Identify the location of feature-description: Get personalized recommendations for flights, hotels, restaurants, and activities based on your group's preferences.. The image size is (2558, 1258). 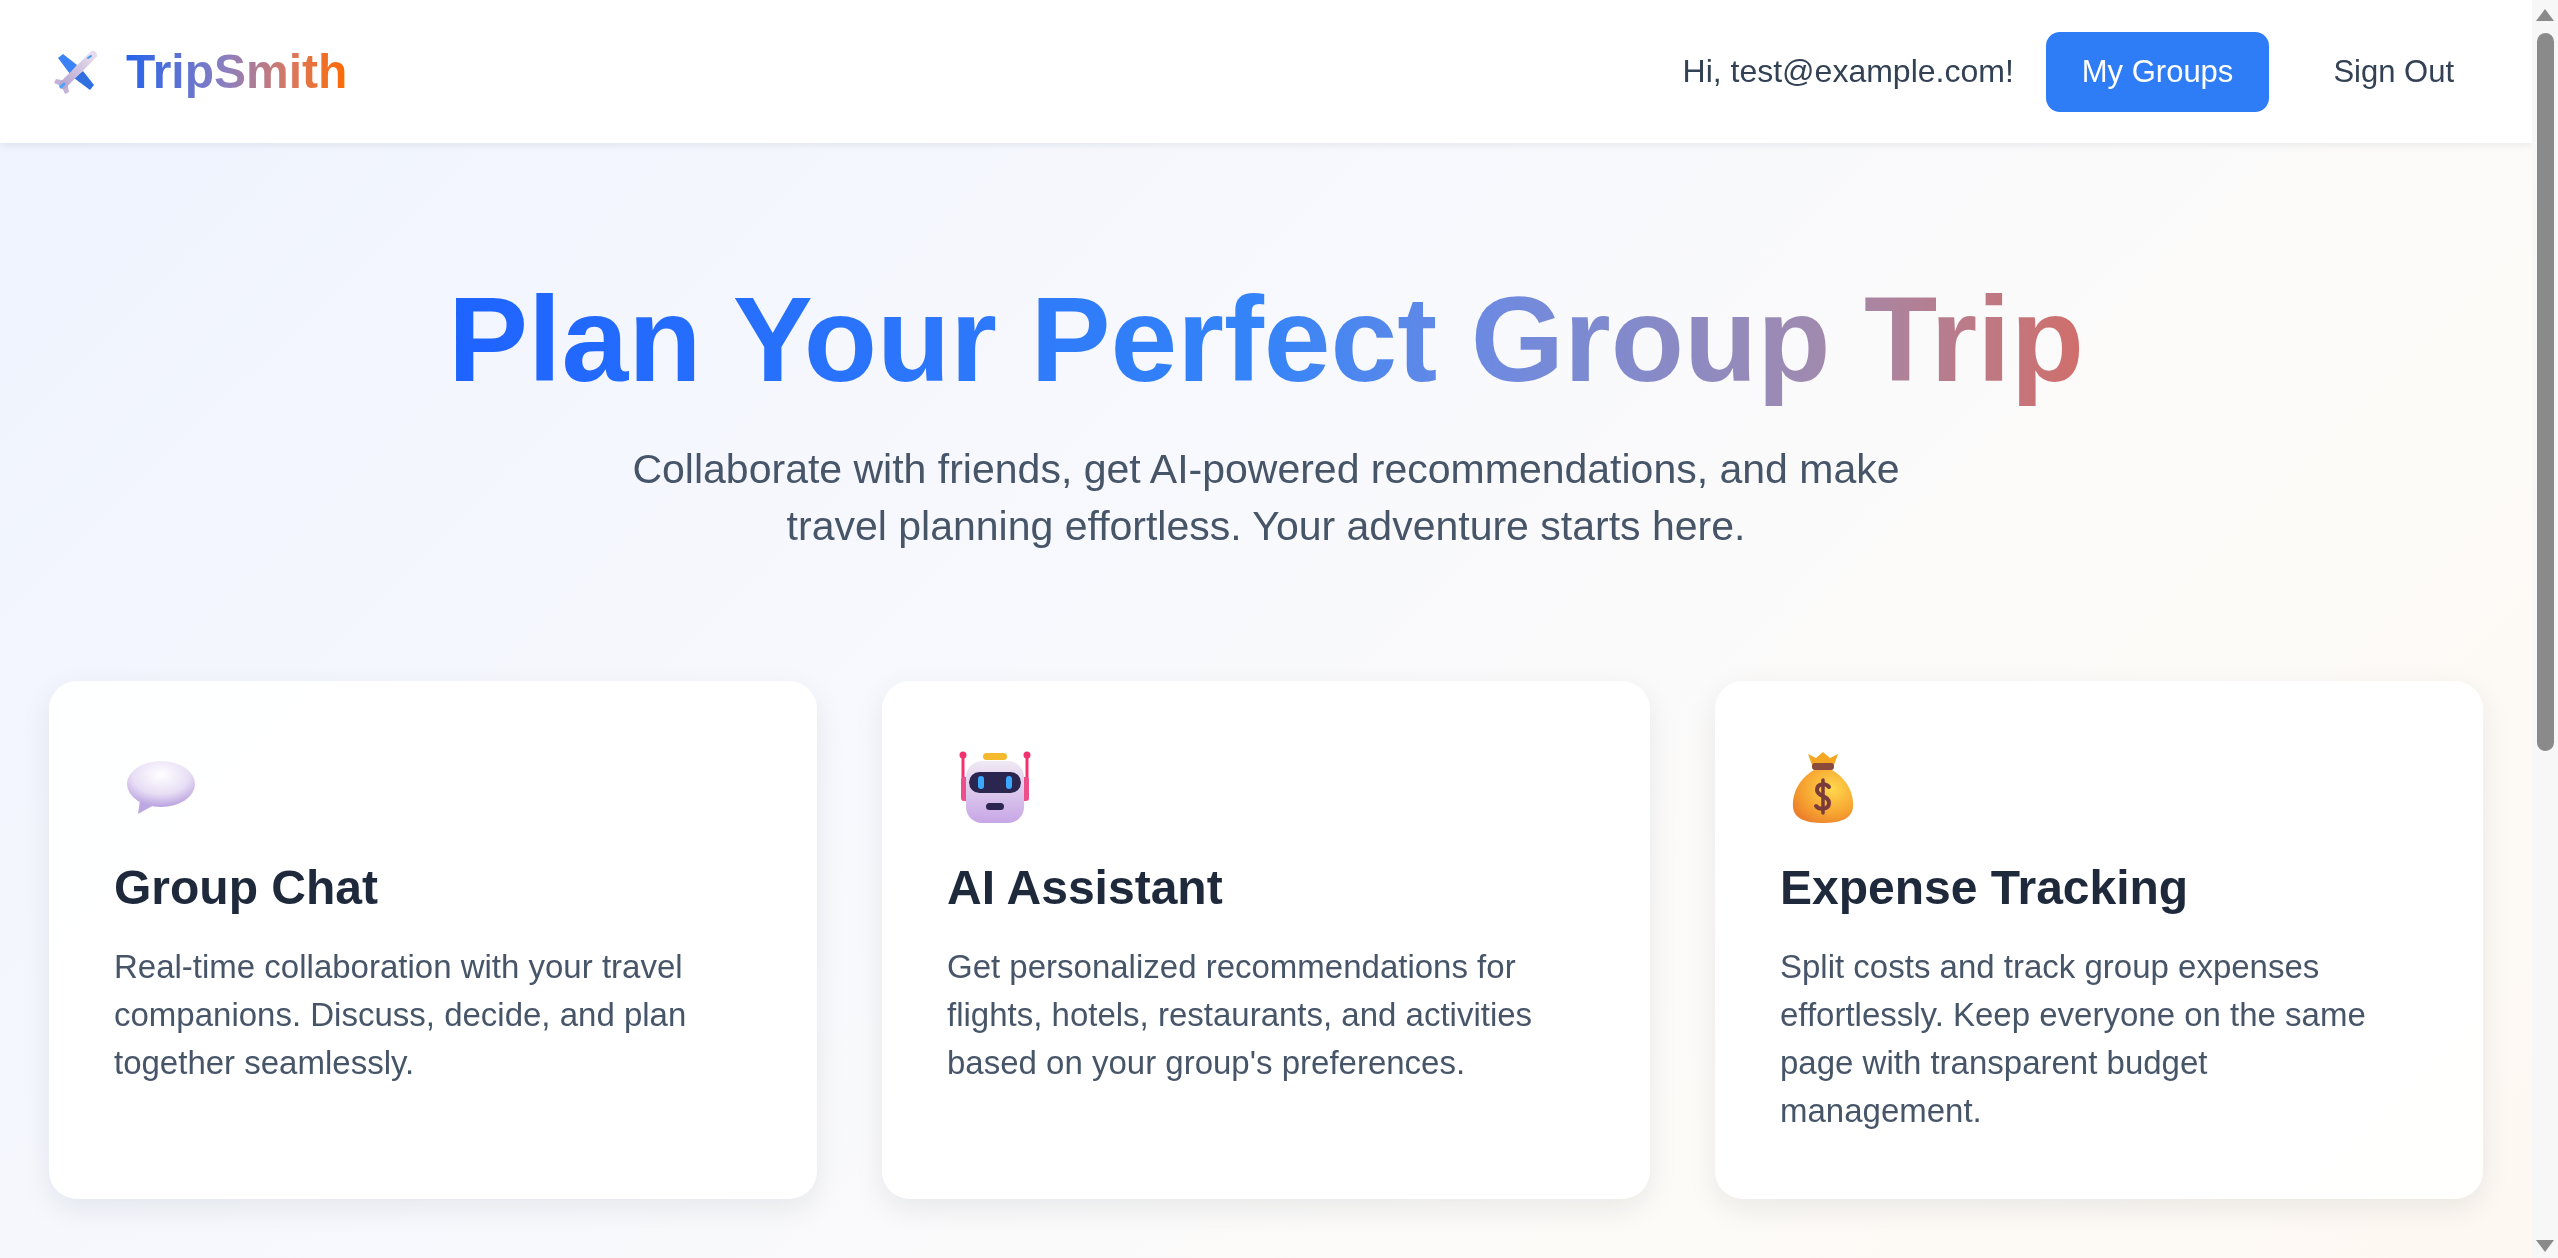
(1240, 1015).